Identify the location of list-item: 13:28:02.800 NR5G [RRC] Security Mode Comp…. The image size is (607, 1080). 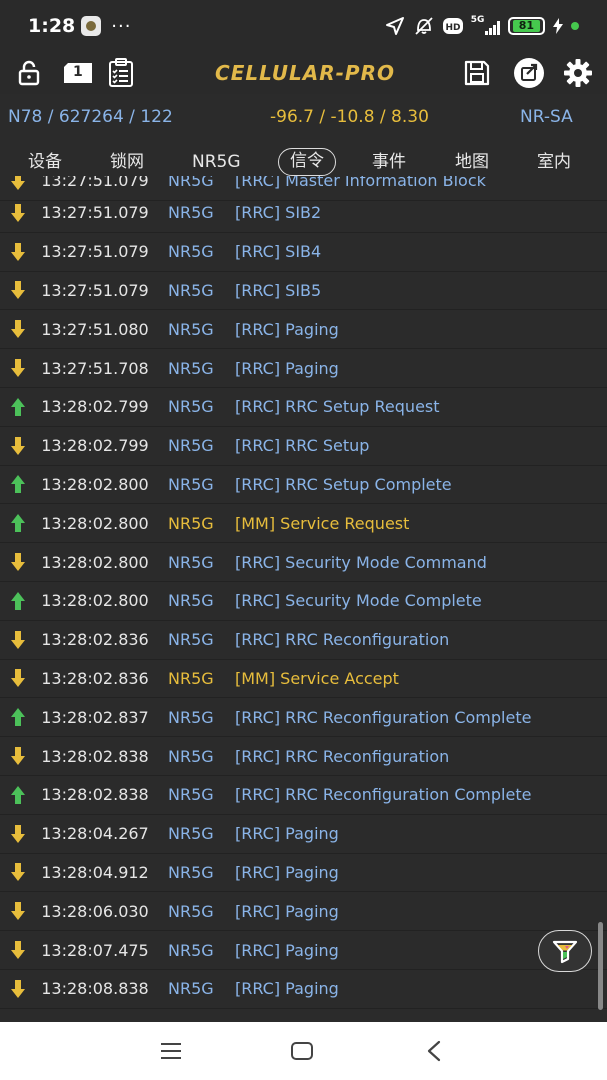
(303, 601).